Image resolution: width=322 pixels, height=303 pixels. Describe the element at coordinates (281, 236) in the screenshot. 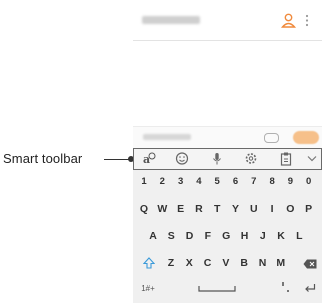

I see `key-k: K` at that location.